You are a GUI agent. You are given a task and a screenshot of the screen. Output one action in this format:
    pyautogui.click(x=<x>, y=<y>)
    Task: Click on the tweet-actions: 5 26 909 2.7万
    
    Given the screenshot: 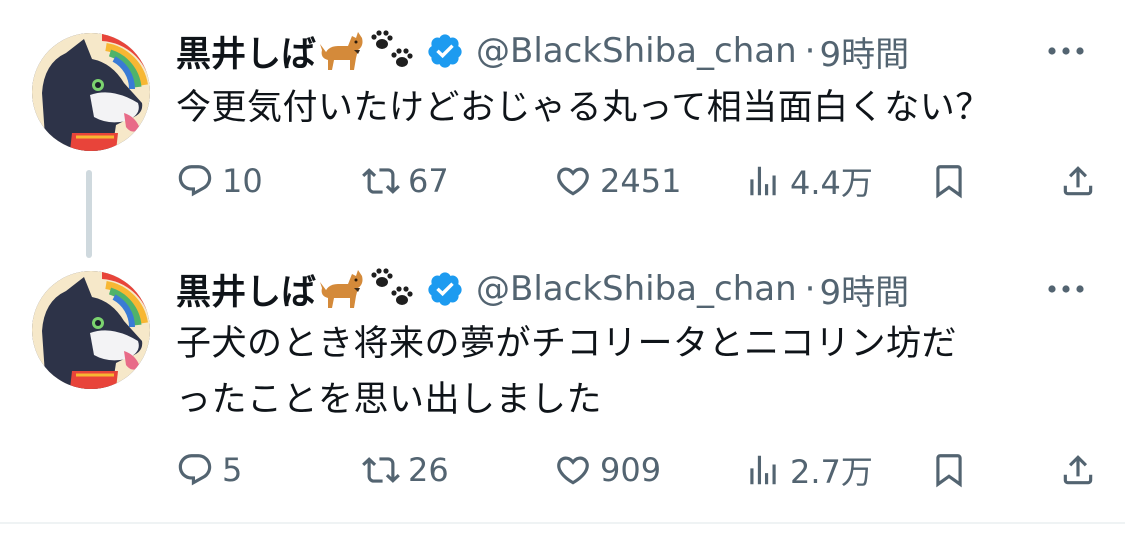 What is the action you would take?
    pyautogui.click(x=636, y=470)
    